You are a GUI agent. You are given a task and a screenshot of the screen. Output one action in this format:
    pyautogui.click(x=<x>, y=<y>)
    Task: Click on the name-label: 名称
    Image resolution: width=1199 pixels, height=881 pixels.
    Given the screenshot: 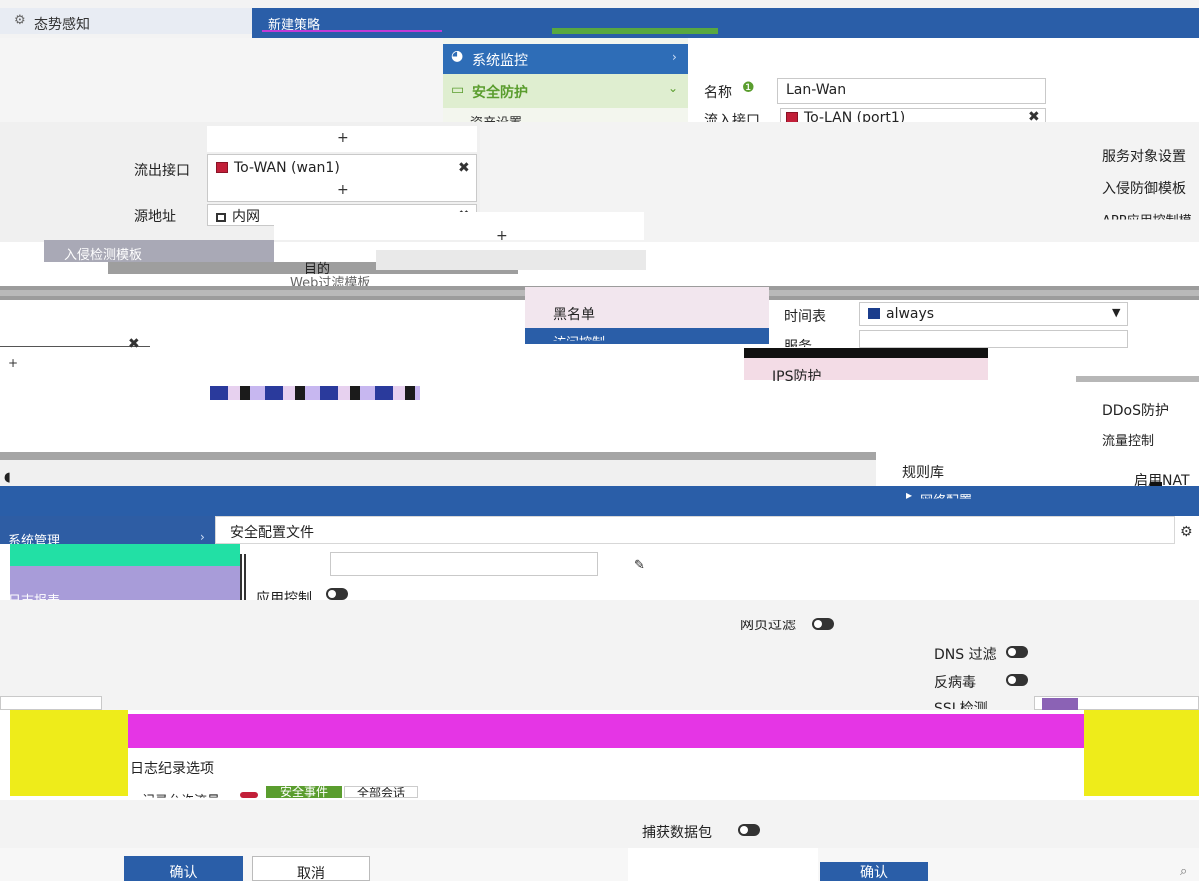 What is the action you would take?
    pyautogui.click(x=718, y=93)
    